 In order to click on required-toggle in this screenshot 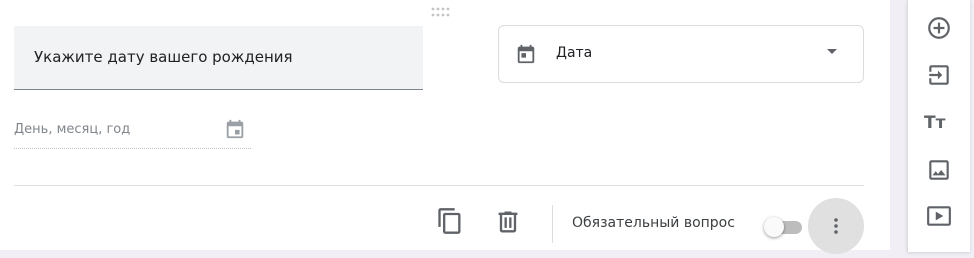, I will do `click(784, 227)`.